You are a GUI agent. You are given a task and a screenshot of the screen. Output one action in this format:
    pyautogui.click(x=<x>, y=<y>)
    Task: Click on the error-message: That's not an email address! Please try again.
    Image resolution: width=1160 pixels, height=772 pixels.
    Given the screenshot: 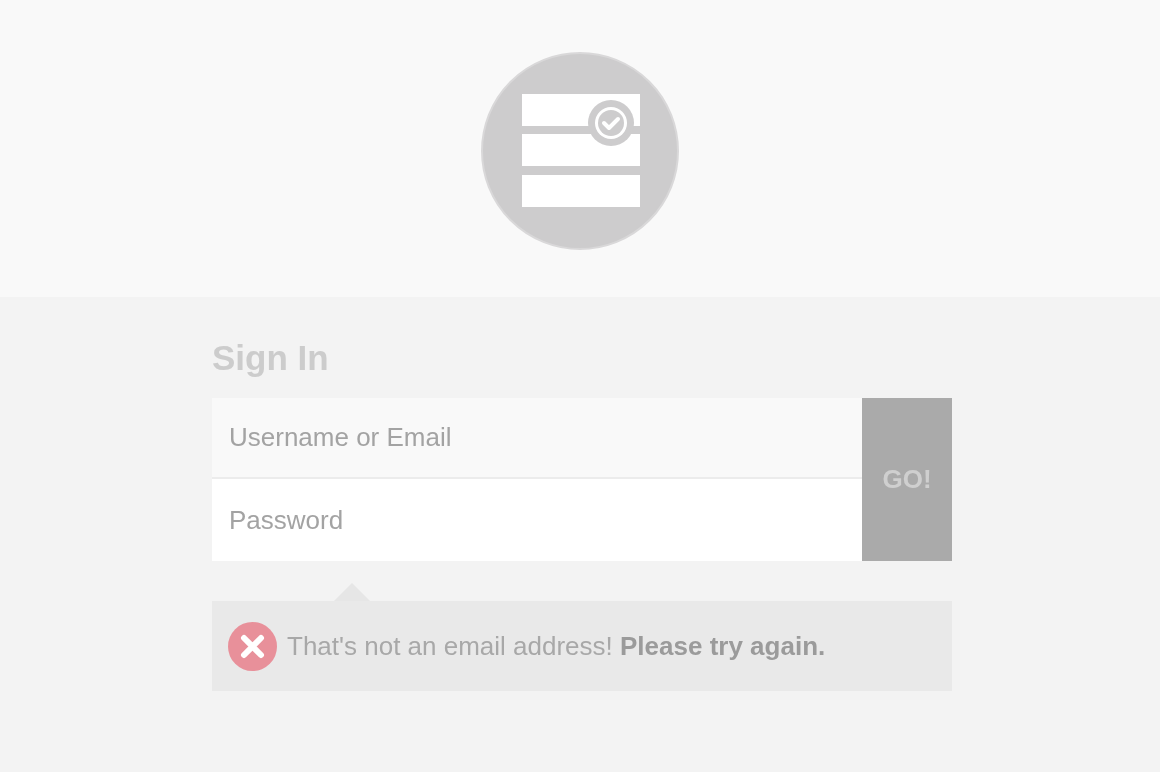 What is the action you would take?
    pyautogui.click(x=556, y=646)
    